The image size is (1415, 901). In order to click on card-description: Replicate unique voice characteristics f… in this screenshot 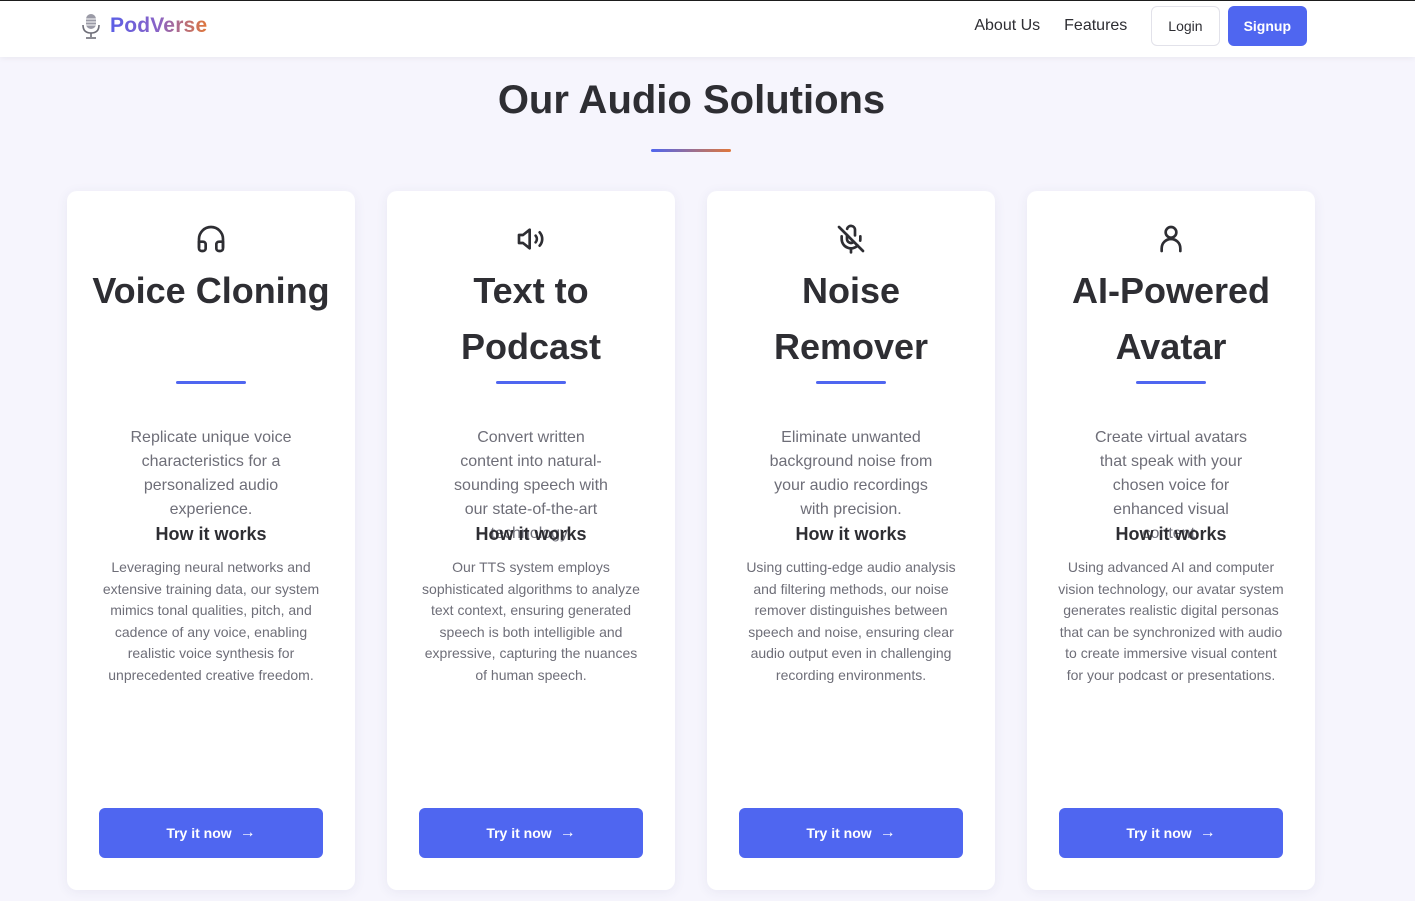, I will do `click(211, 473)`.